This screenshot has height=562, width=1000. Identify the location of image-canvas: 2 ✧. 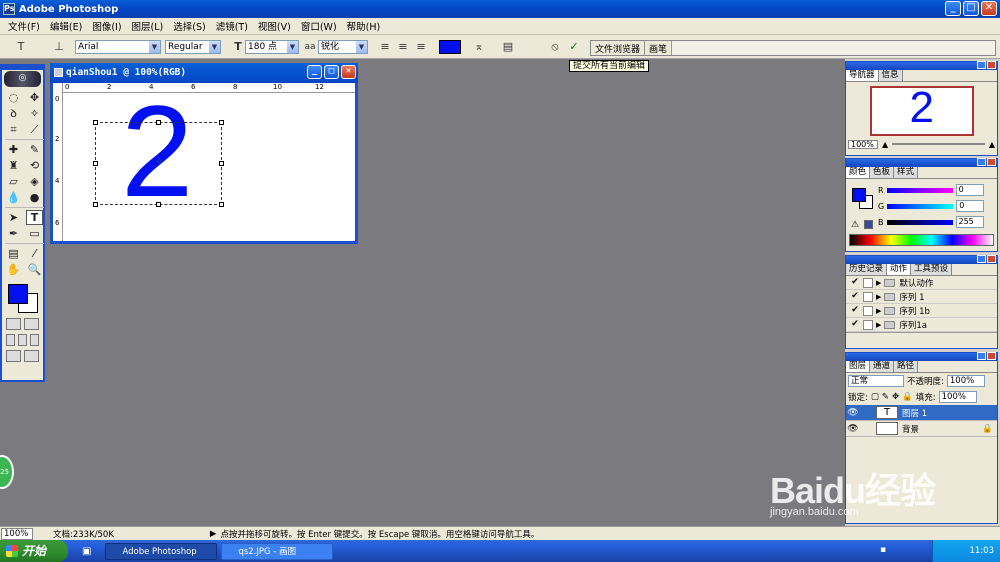
(209, 163).